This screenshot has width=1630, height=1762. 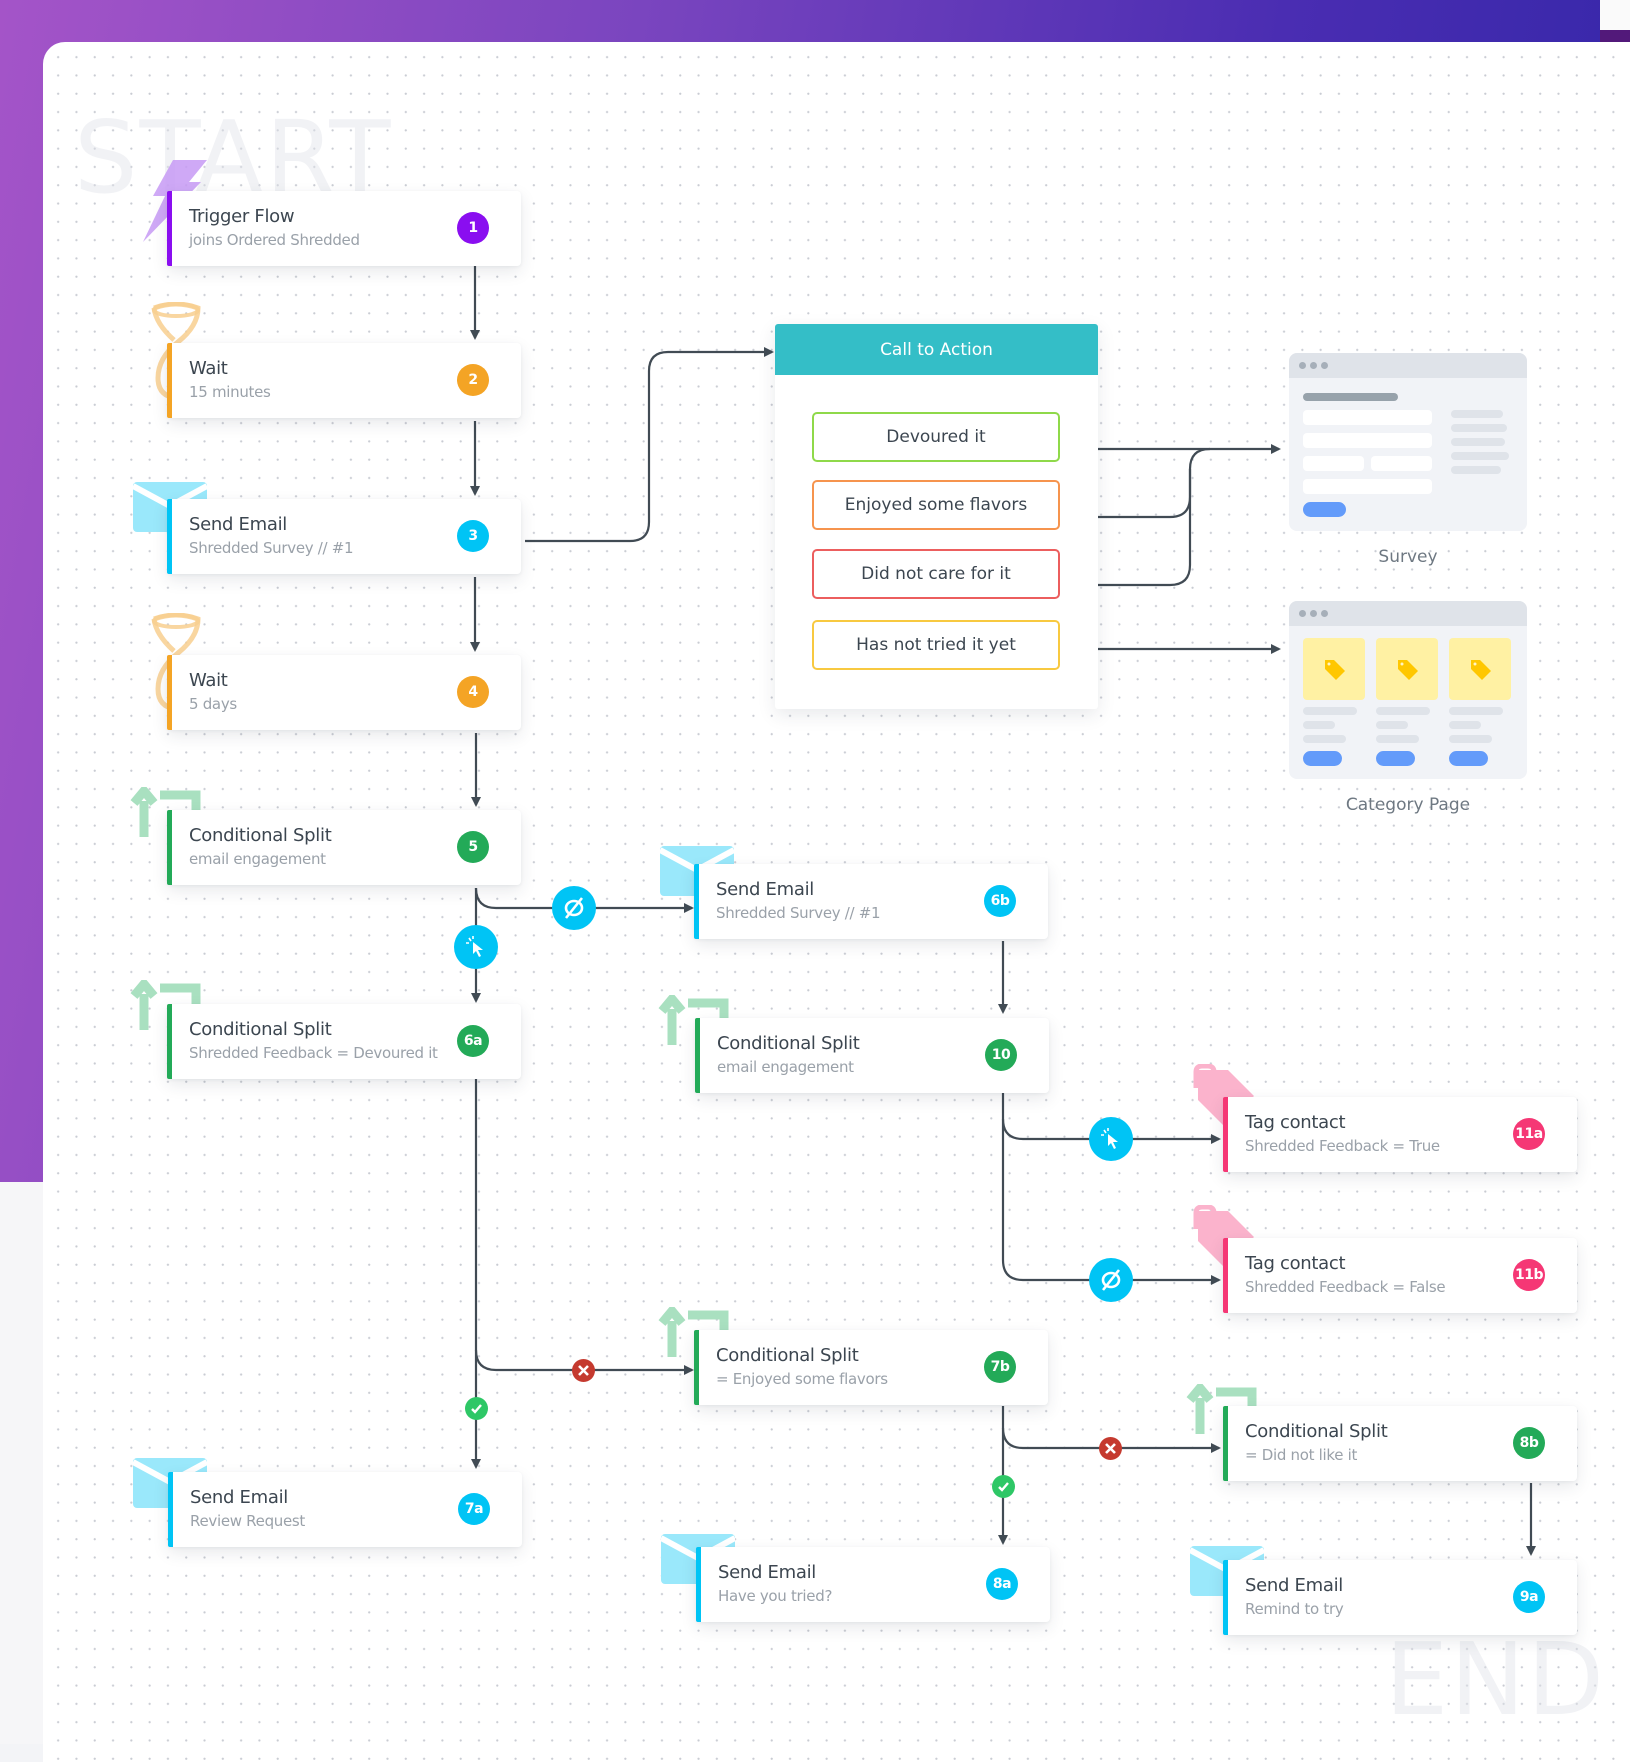 What do you see at coordinates (344, 536) in the screenshot?
I see `node-3-send-email: Send Email Shredded Survey // #1 3` at bounding box center [344, 536].